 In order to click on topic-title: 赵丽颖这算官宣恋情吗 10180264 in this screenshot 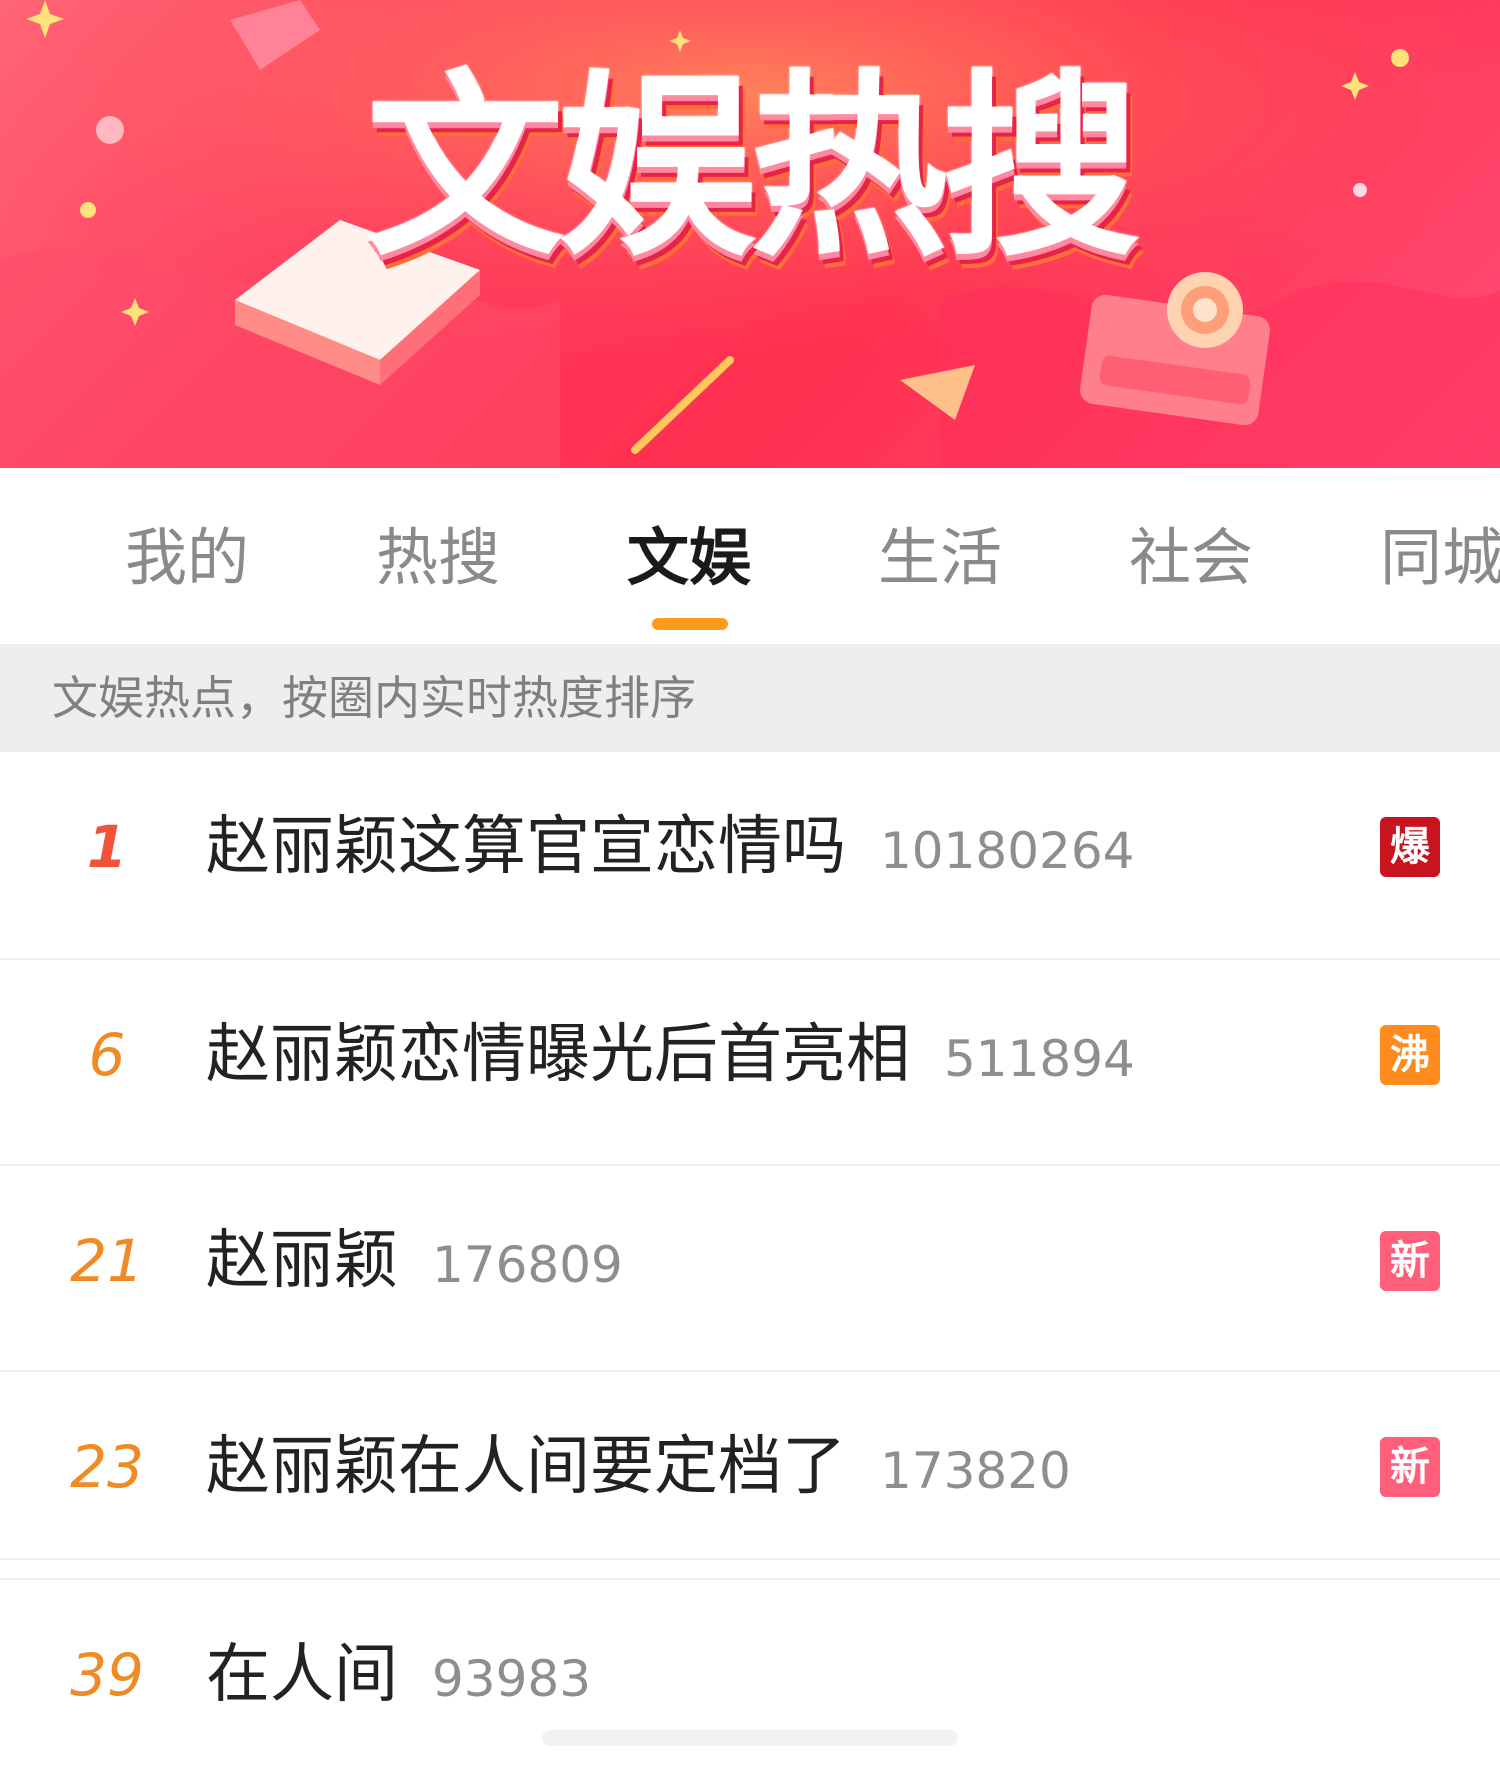, I will do `click(670, 849)`.